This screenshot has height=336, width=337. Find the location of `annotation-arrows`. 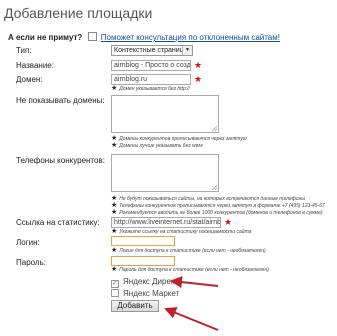

annotation-arrows is located at coordinates (191, 303).